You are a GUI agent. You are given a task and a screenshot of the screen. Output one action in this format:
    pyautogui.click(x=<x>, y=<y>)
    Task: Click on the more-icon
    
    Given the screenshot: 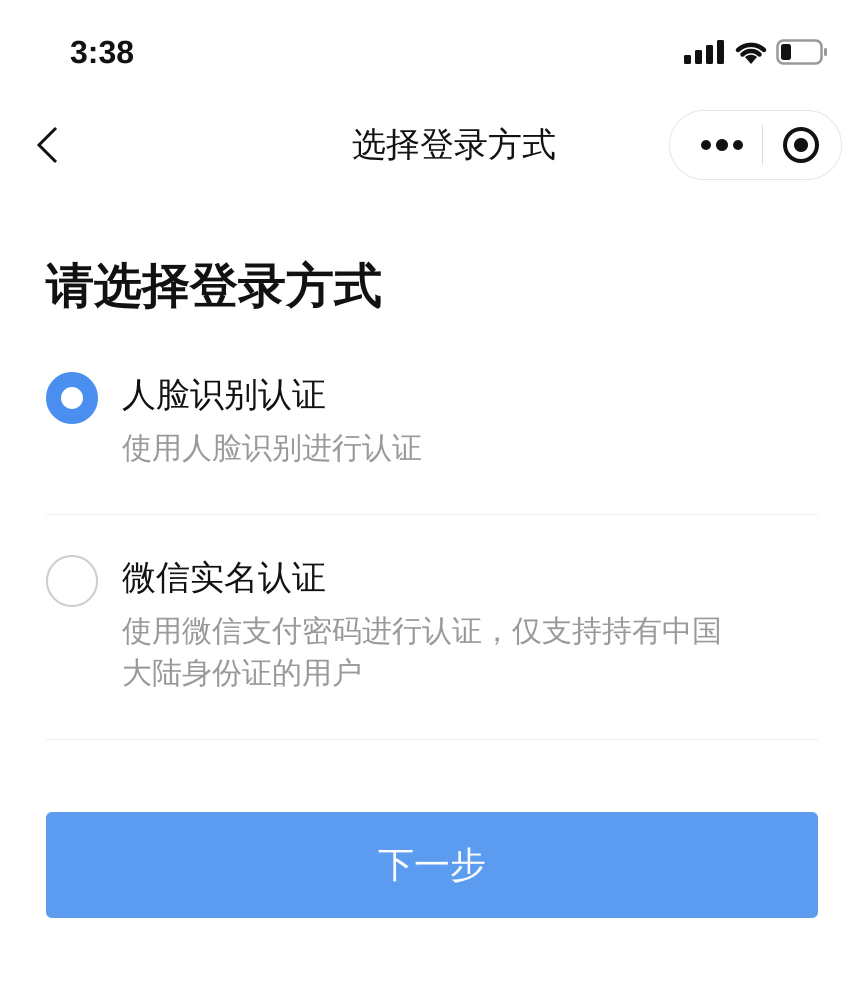 What is the action you would take?
    pyautogui.click(x=722, y=145)
    